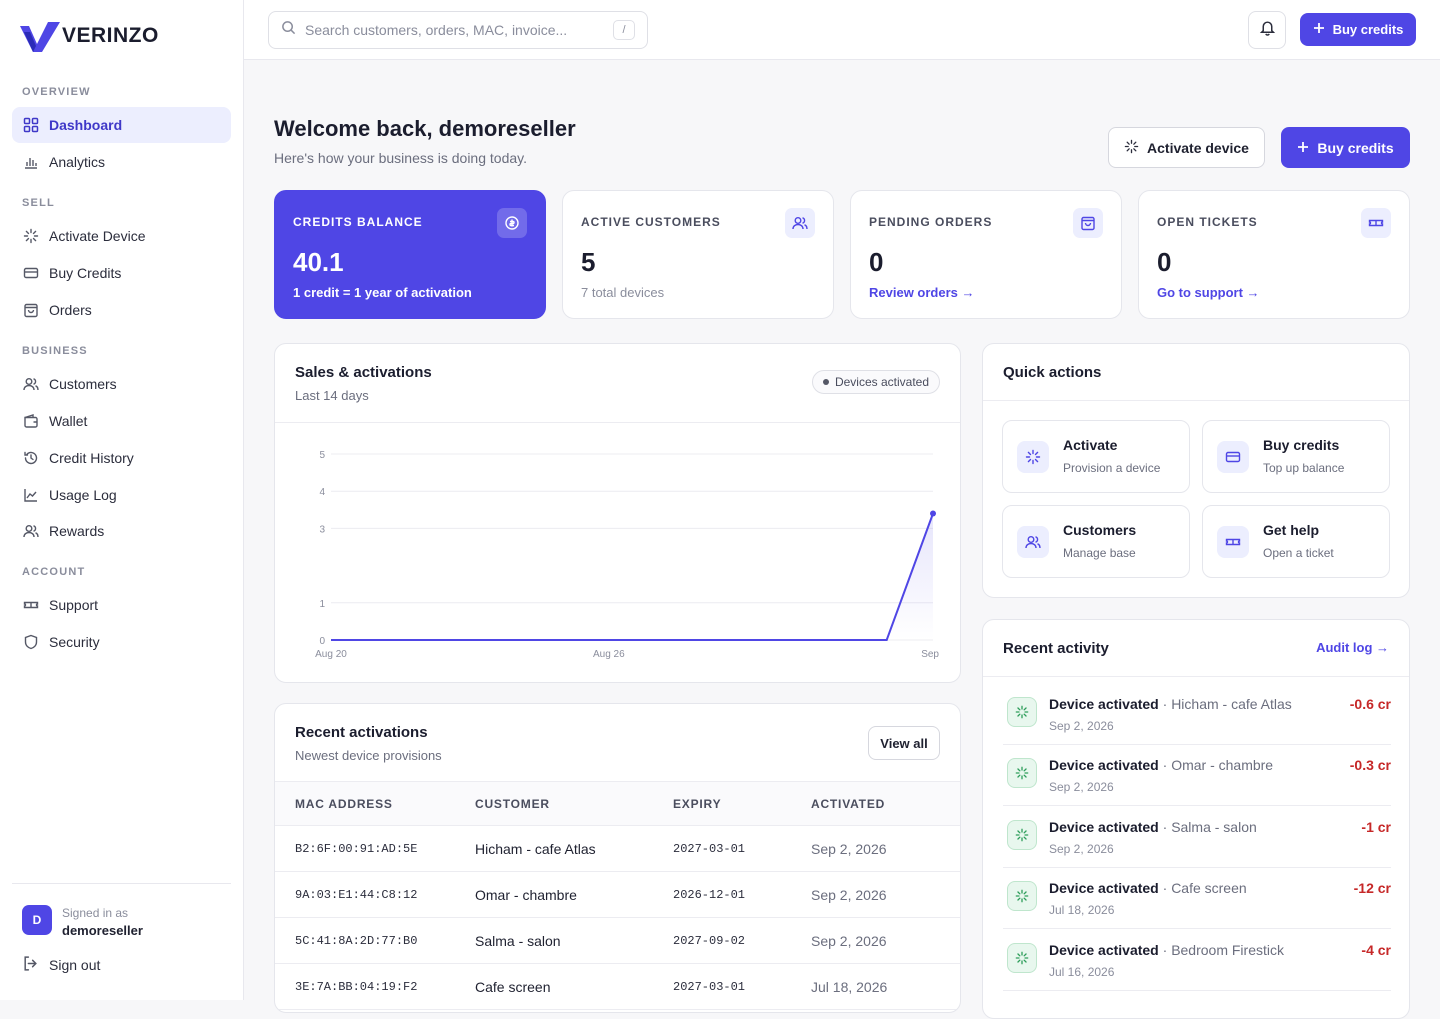 The image size is (1440, 1019). Describe the element at coordinates (121, 531) in the screenshot. I see `sidebar-item-rewards: Rewards` at that location.